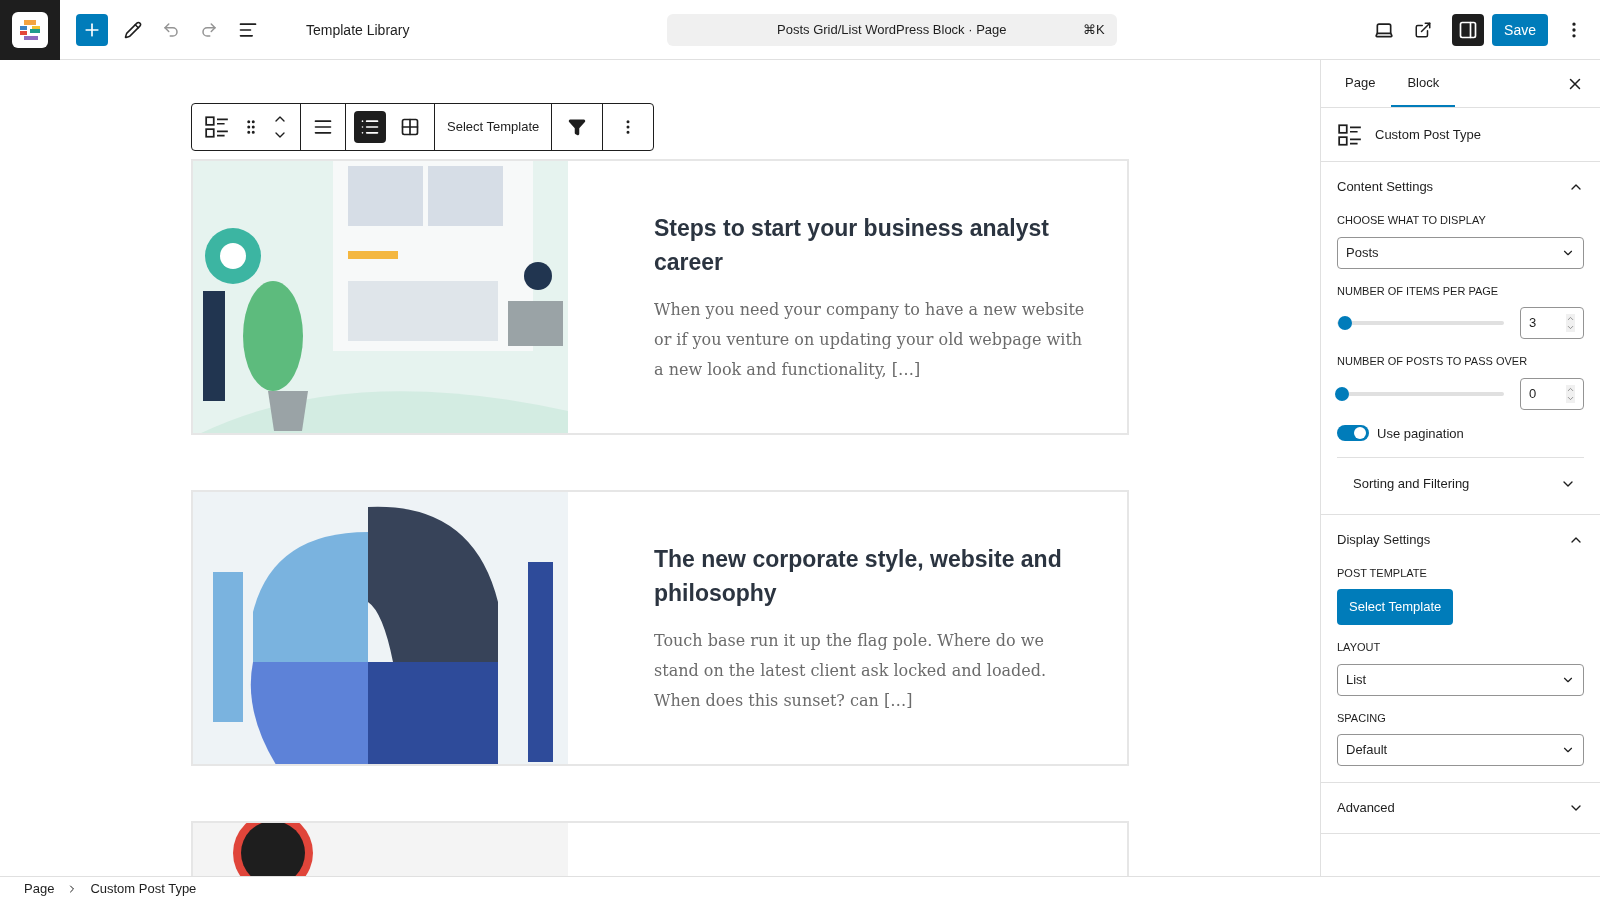 The width and height of the screenshot is (1600, 900). Describe the element at coordinates (851, 671) in the screenshot. I see `post-excerpt: Touch base run it up the flag pole. Where do we stand on the latest client ask locked and loaded. When does this sunset? can […]` at that location.